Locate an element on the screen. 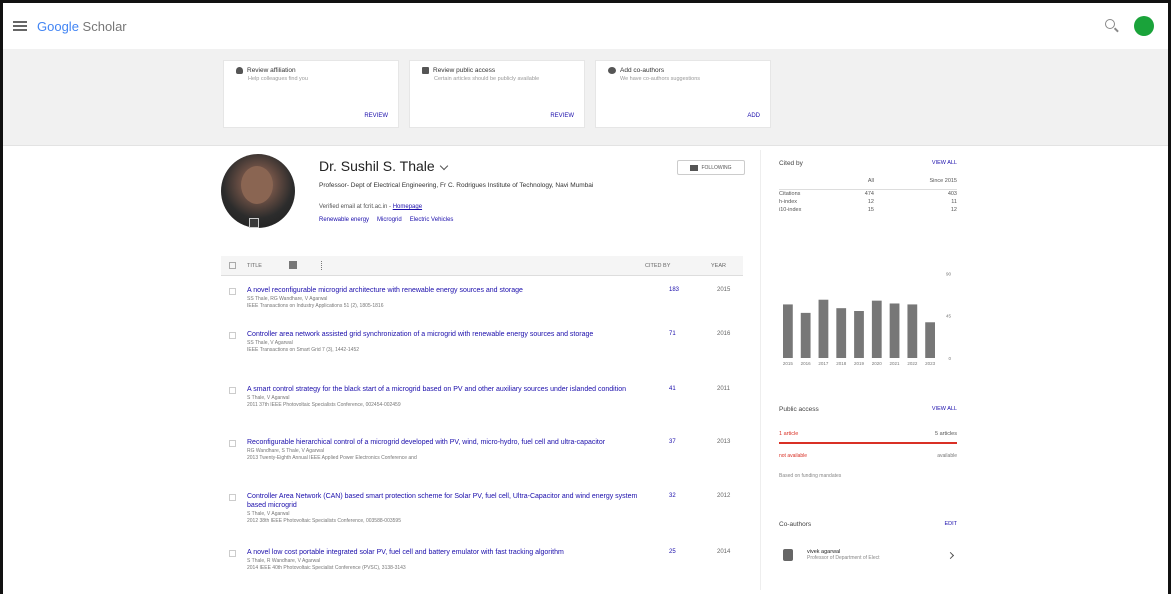 The height and width of the screenshot is (594, 1171). chart-bar-2018 is located at coordinates (841, 333).